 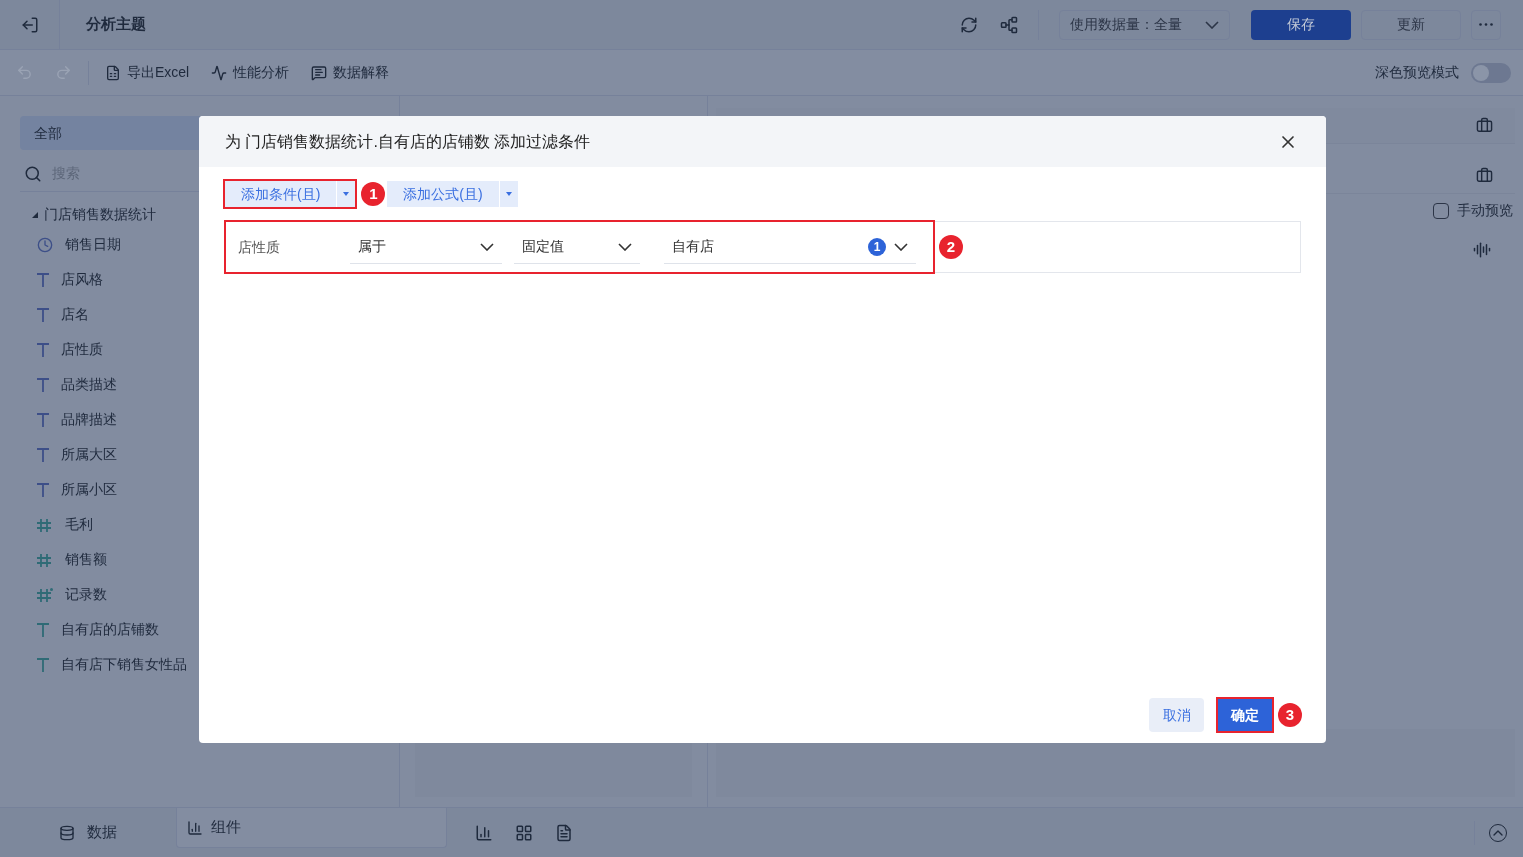 I want to click on hash-star-icon, so click(x=45, y=594).